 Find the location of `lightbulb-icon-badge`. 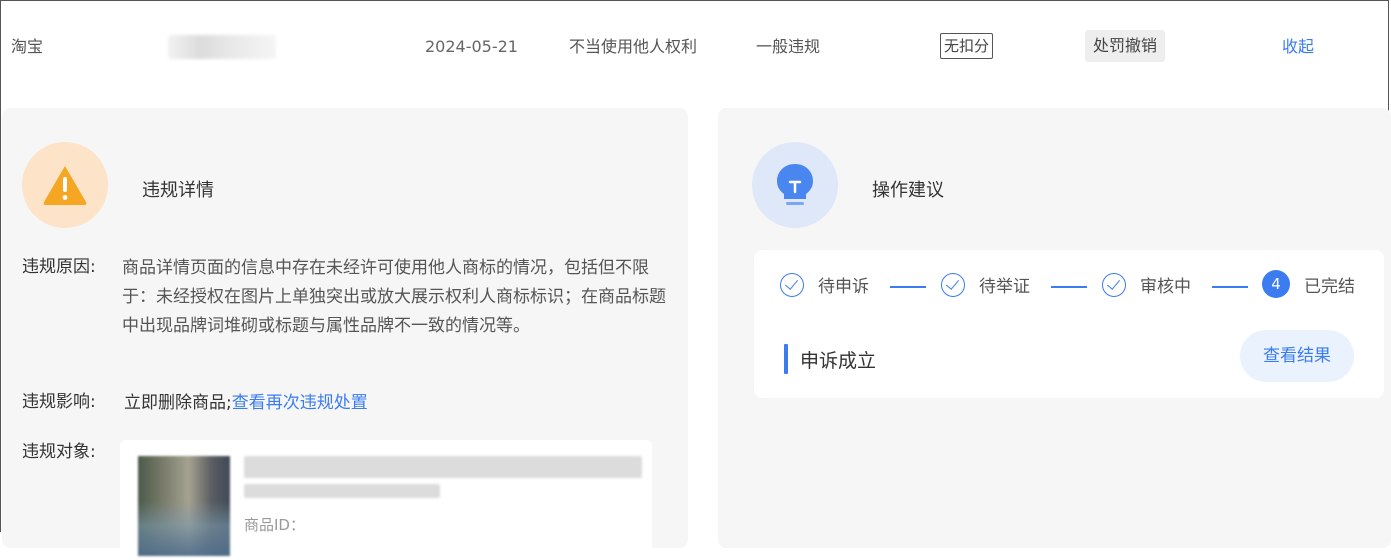

lightbulb-icon-badge is located at coordinates (795, 185).